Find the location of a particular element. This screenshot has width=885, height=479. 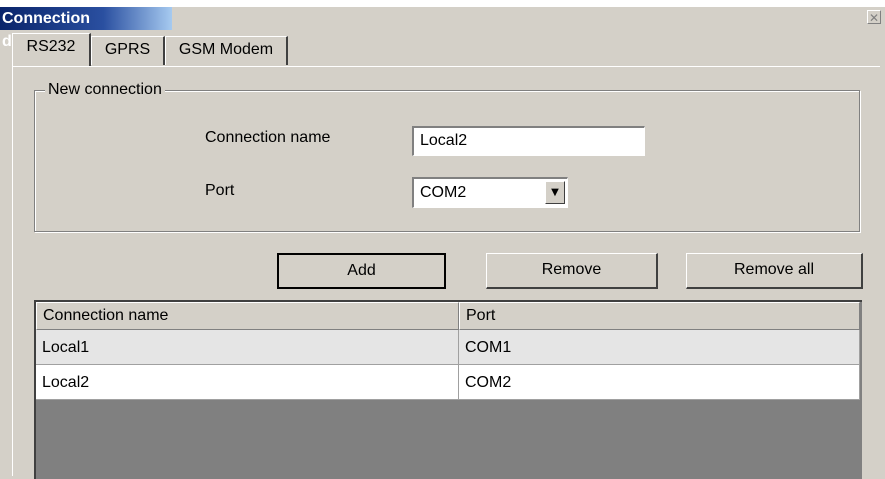

new-connection-group-label: New connection is located at coordinates (105, 90).